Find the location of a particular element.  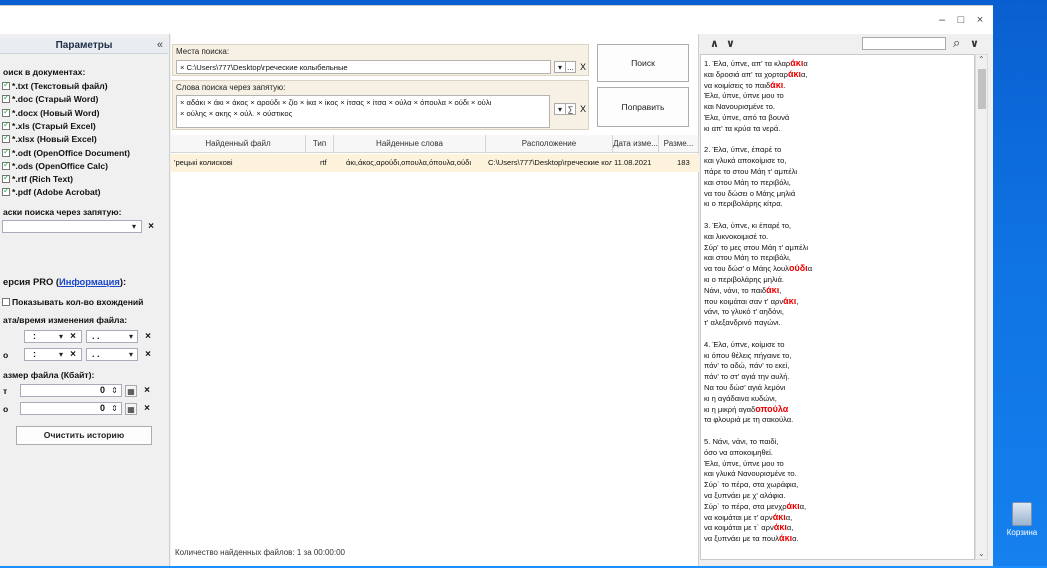

file-type-option: *.docx (Новый Word) is located at coordinates (50, 113).